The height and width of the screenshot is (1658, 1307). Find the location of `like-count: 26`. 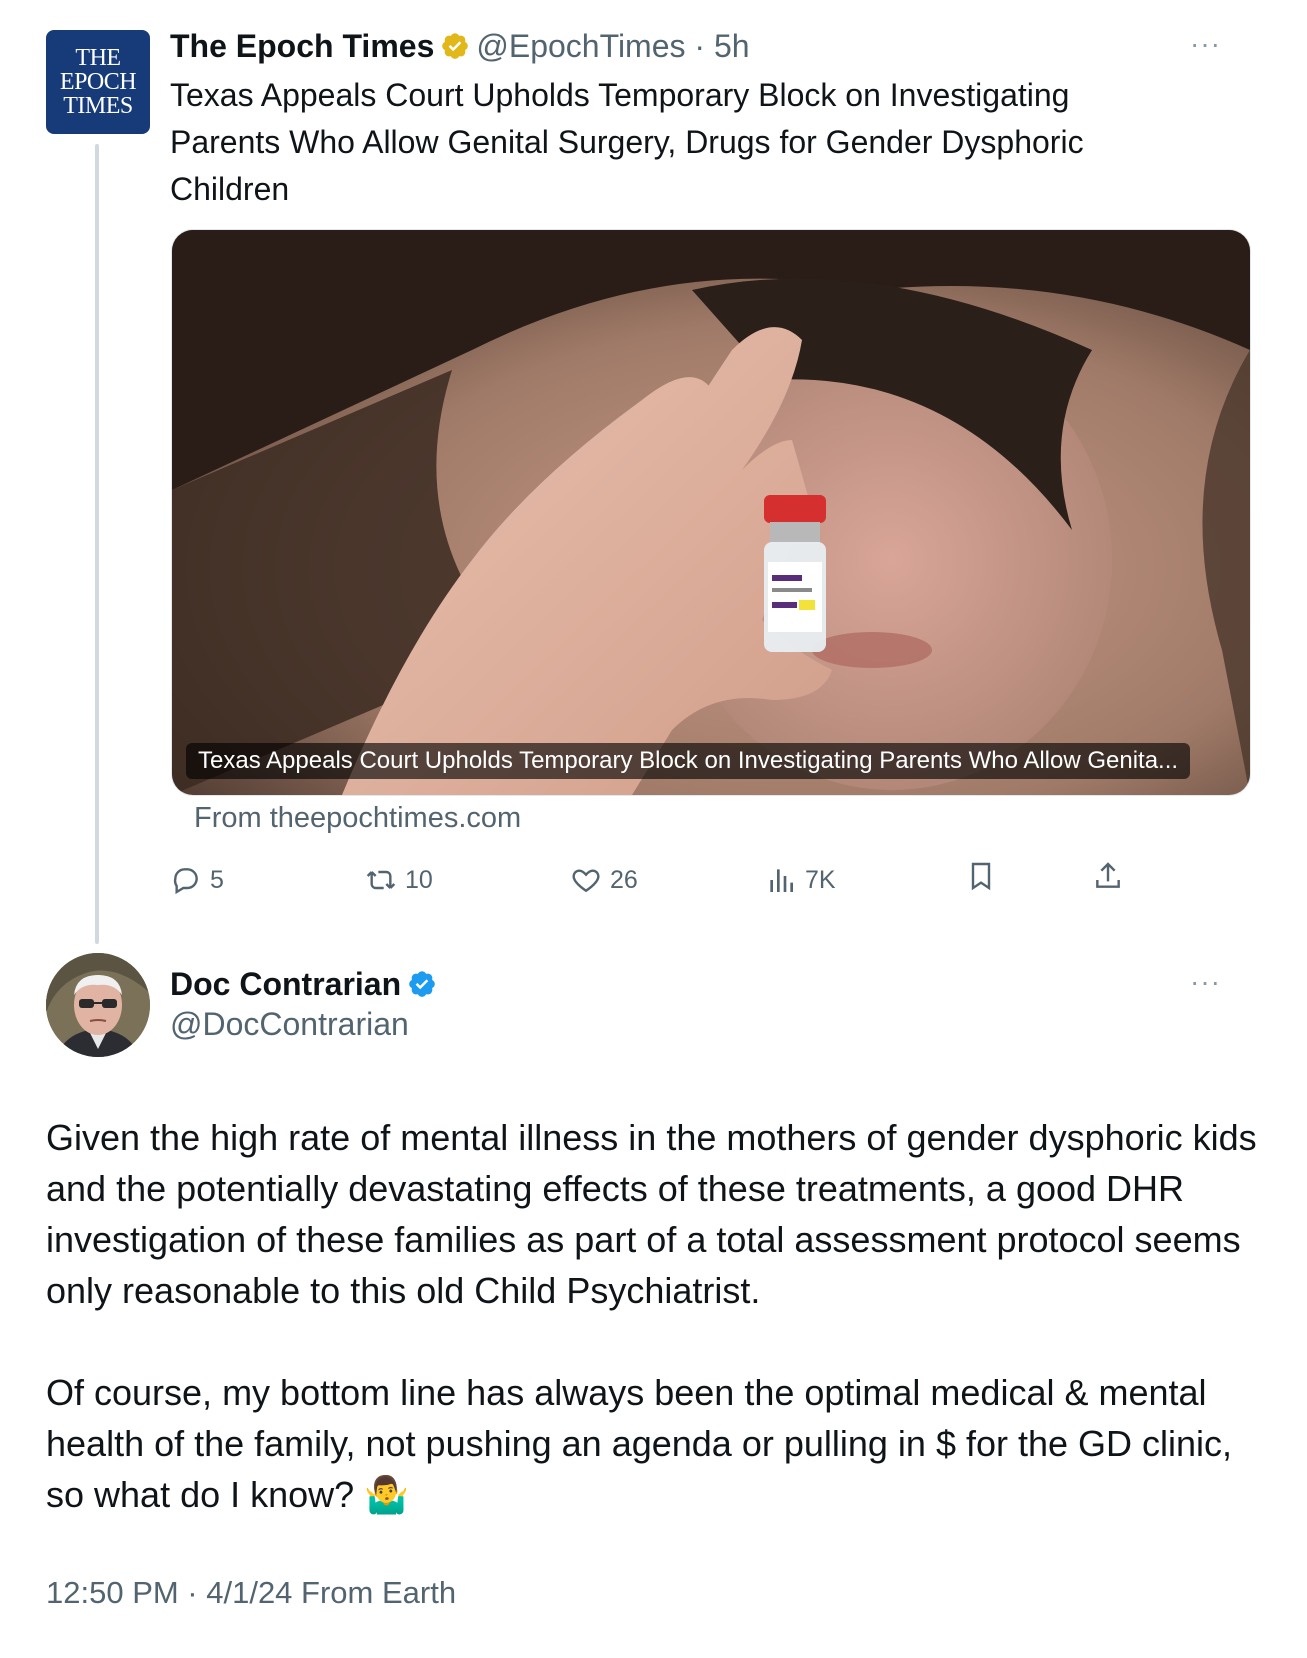

like-count: 26 is located at coordinates (624, 880).